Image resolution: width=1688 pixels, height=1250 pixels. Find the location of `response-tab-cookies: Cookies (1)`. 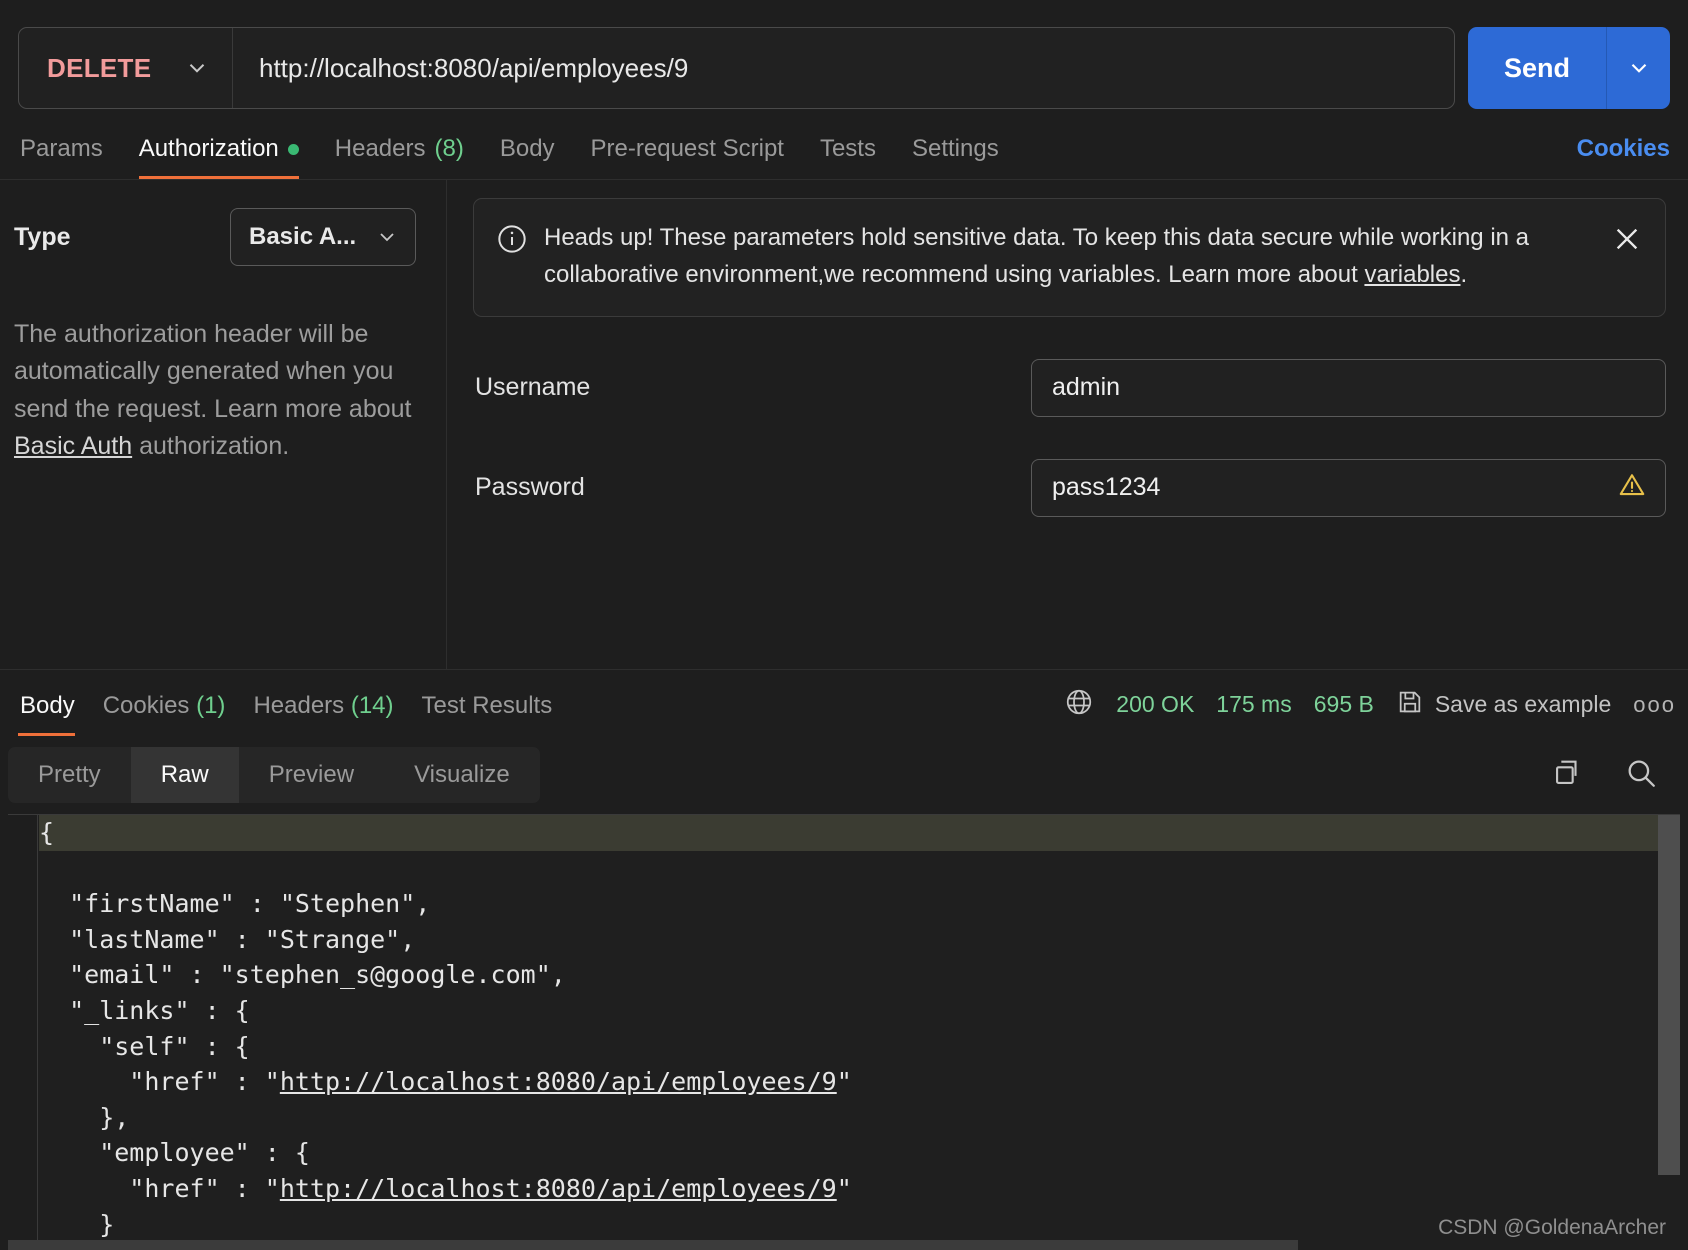

response-tab-cookies: Cookies (1) is located at coordinates (164, 714).